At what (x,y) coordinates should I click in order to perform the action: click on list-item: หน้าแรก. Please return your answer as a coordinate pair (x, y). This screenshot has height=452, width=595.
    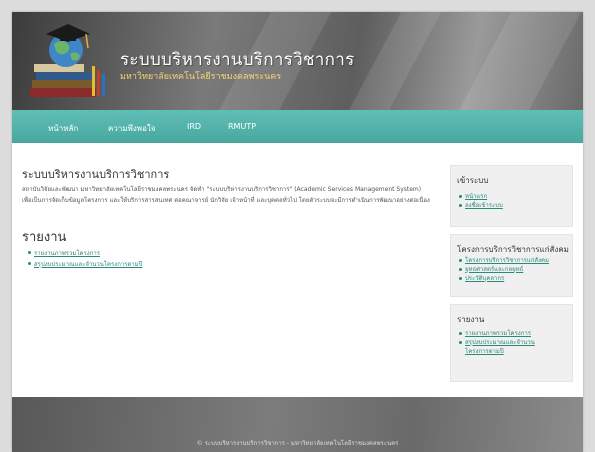
    Looking at the image, I should click on (481, 196).